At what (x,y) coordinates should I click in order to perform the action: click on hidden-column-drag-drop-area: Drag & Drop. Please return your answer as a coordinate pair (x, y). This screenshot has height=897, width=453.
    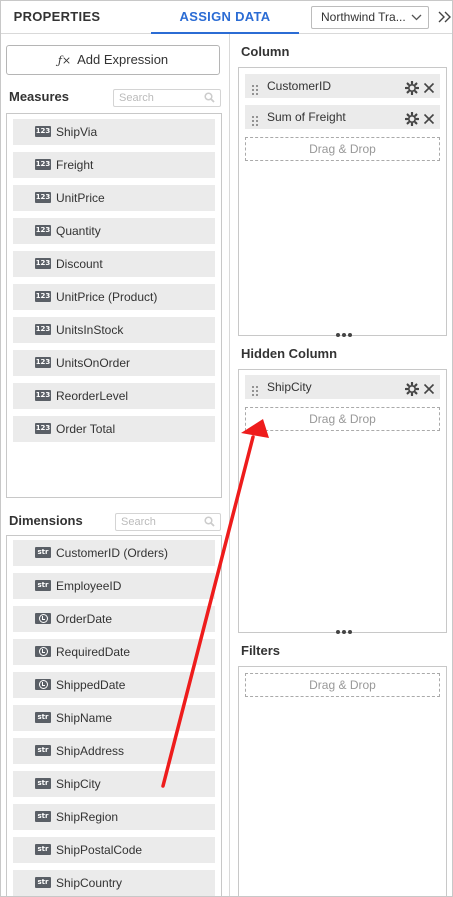
    Looking at the image, I should click on (342, 419).